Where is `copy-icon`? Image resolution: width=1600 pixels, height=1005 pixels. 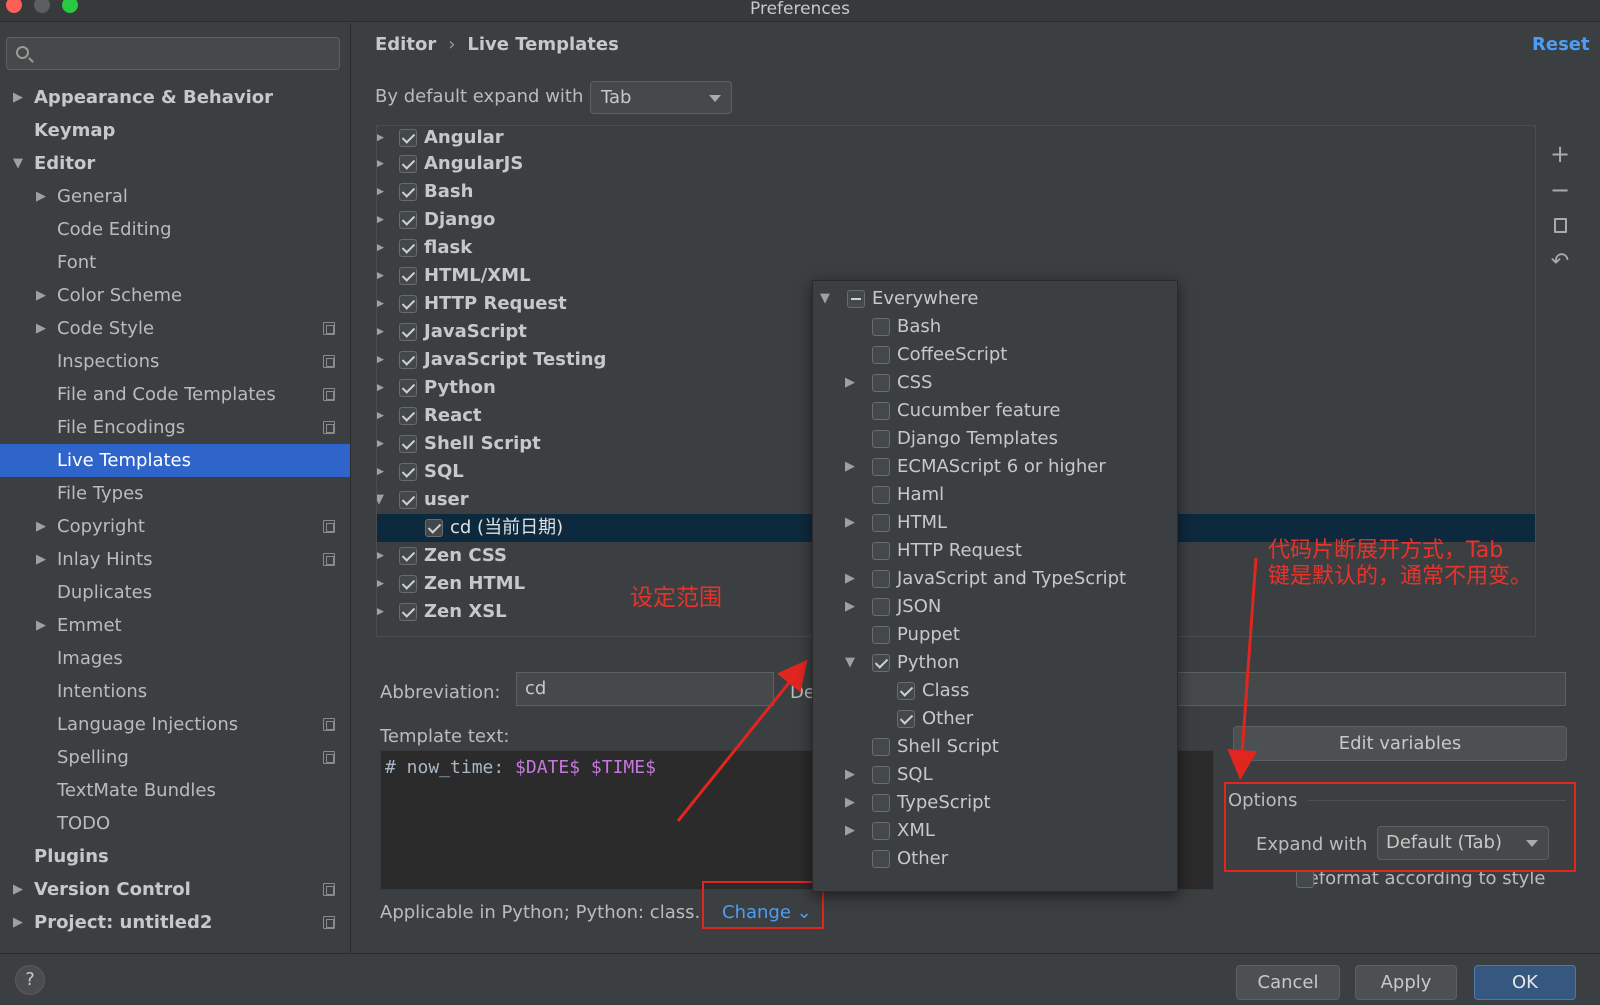 copy-icon is located at coordinates (1560, 226).